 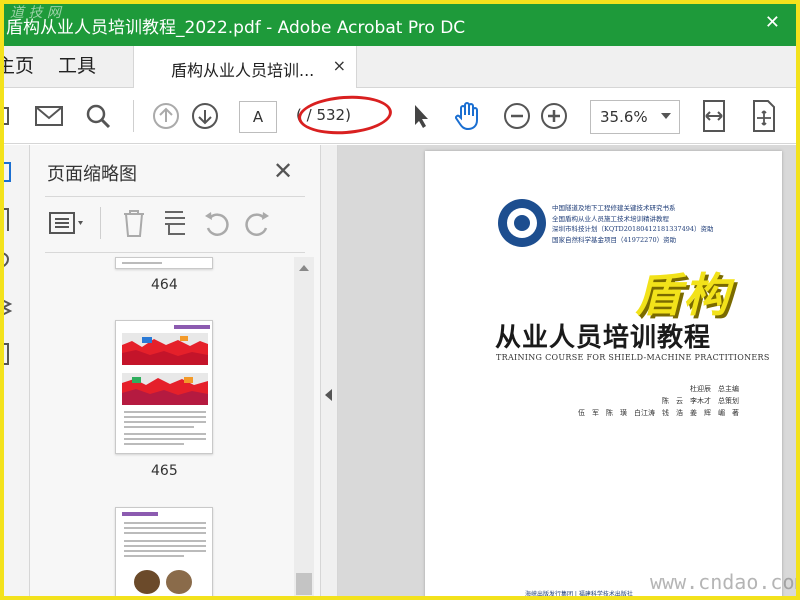 What do you see at coordinates (304, 584) in the screenshot?
I see `scrollbar-thumb` at bounding box center [304, 584].